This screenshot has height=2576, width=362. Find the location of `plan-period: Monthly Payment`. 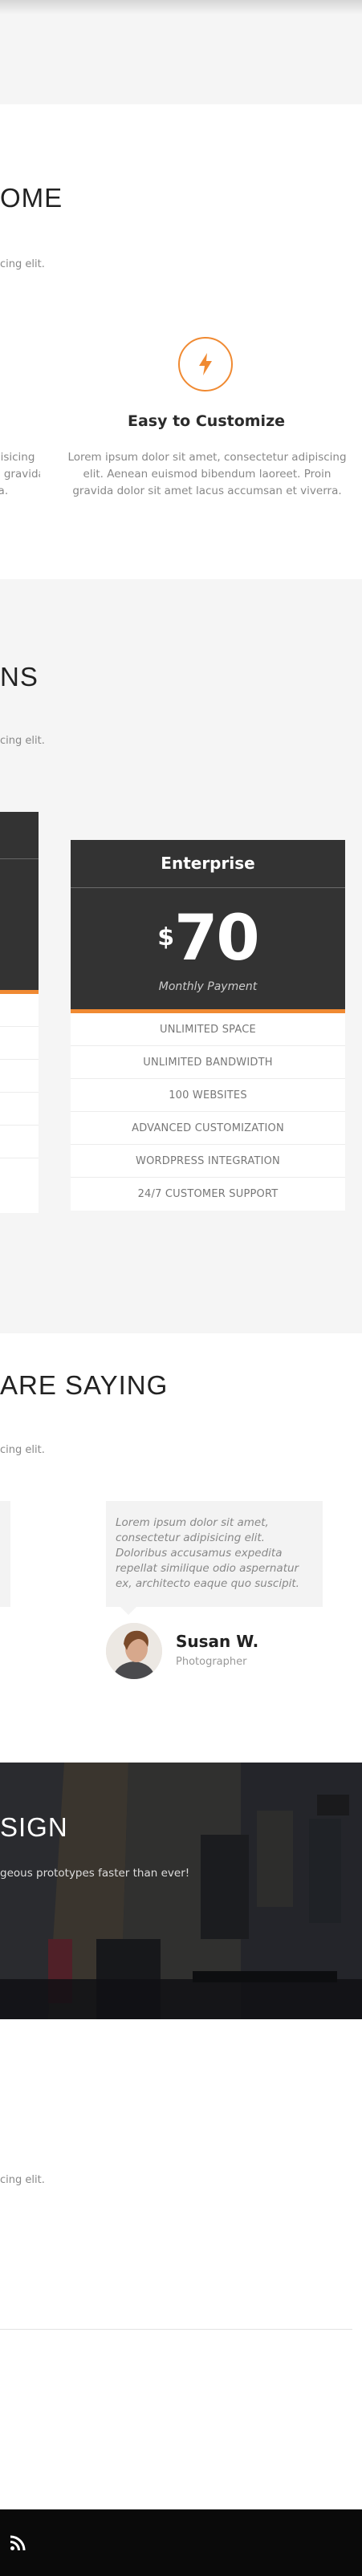

plan-period: Monthly Payment is located at coordinates (208, 986).